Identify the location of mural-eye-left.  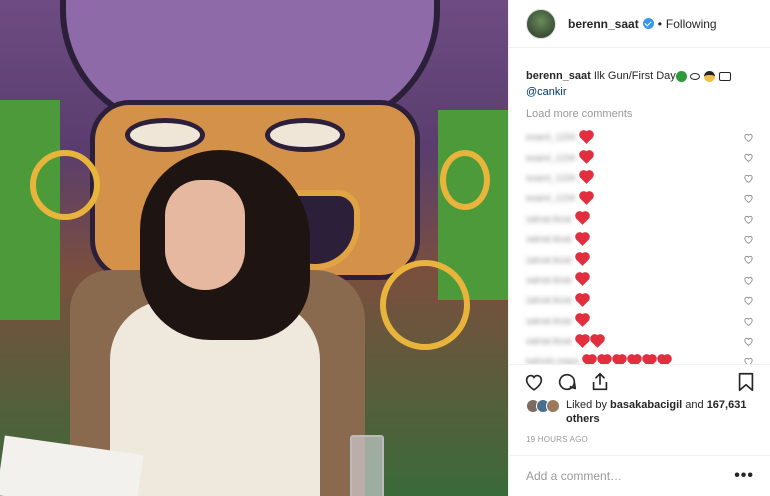
(165, 135).